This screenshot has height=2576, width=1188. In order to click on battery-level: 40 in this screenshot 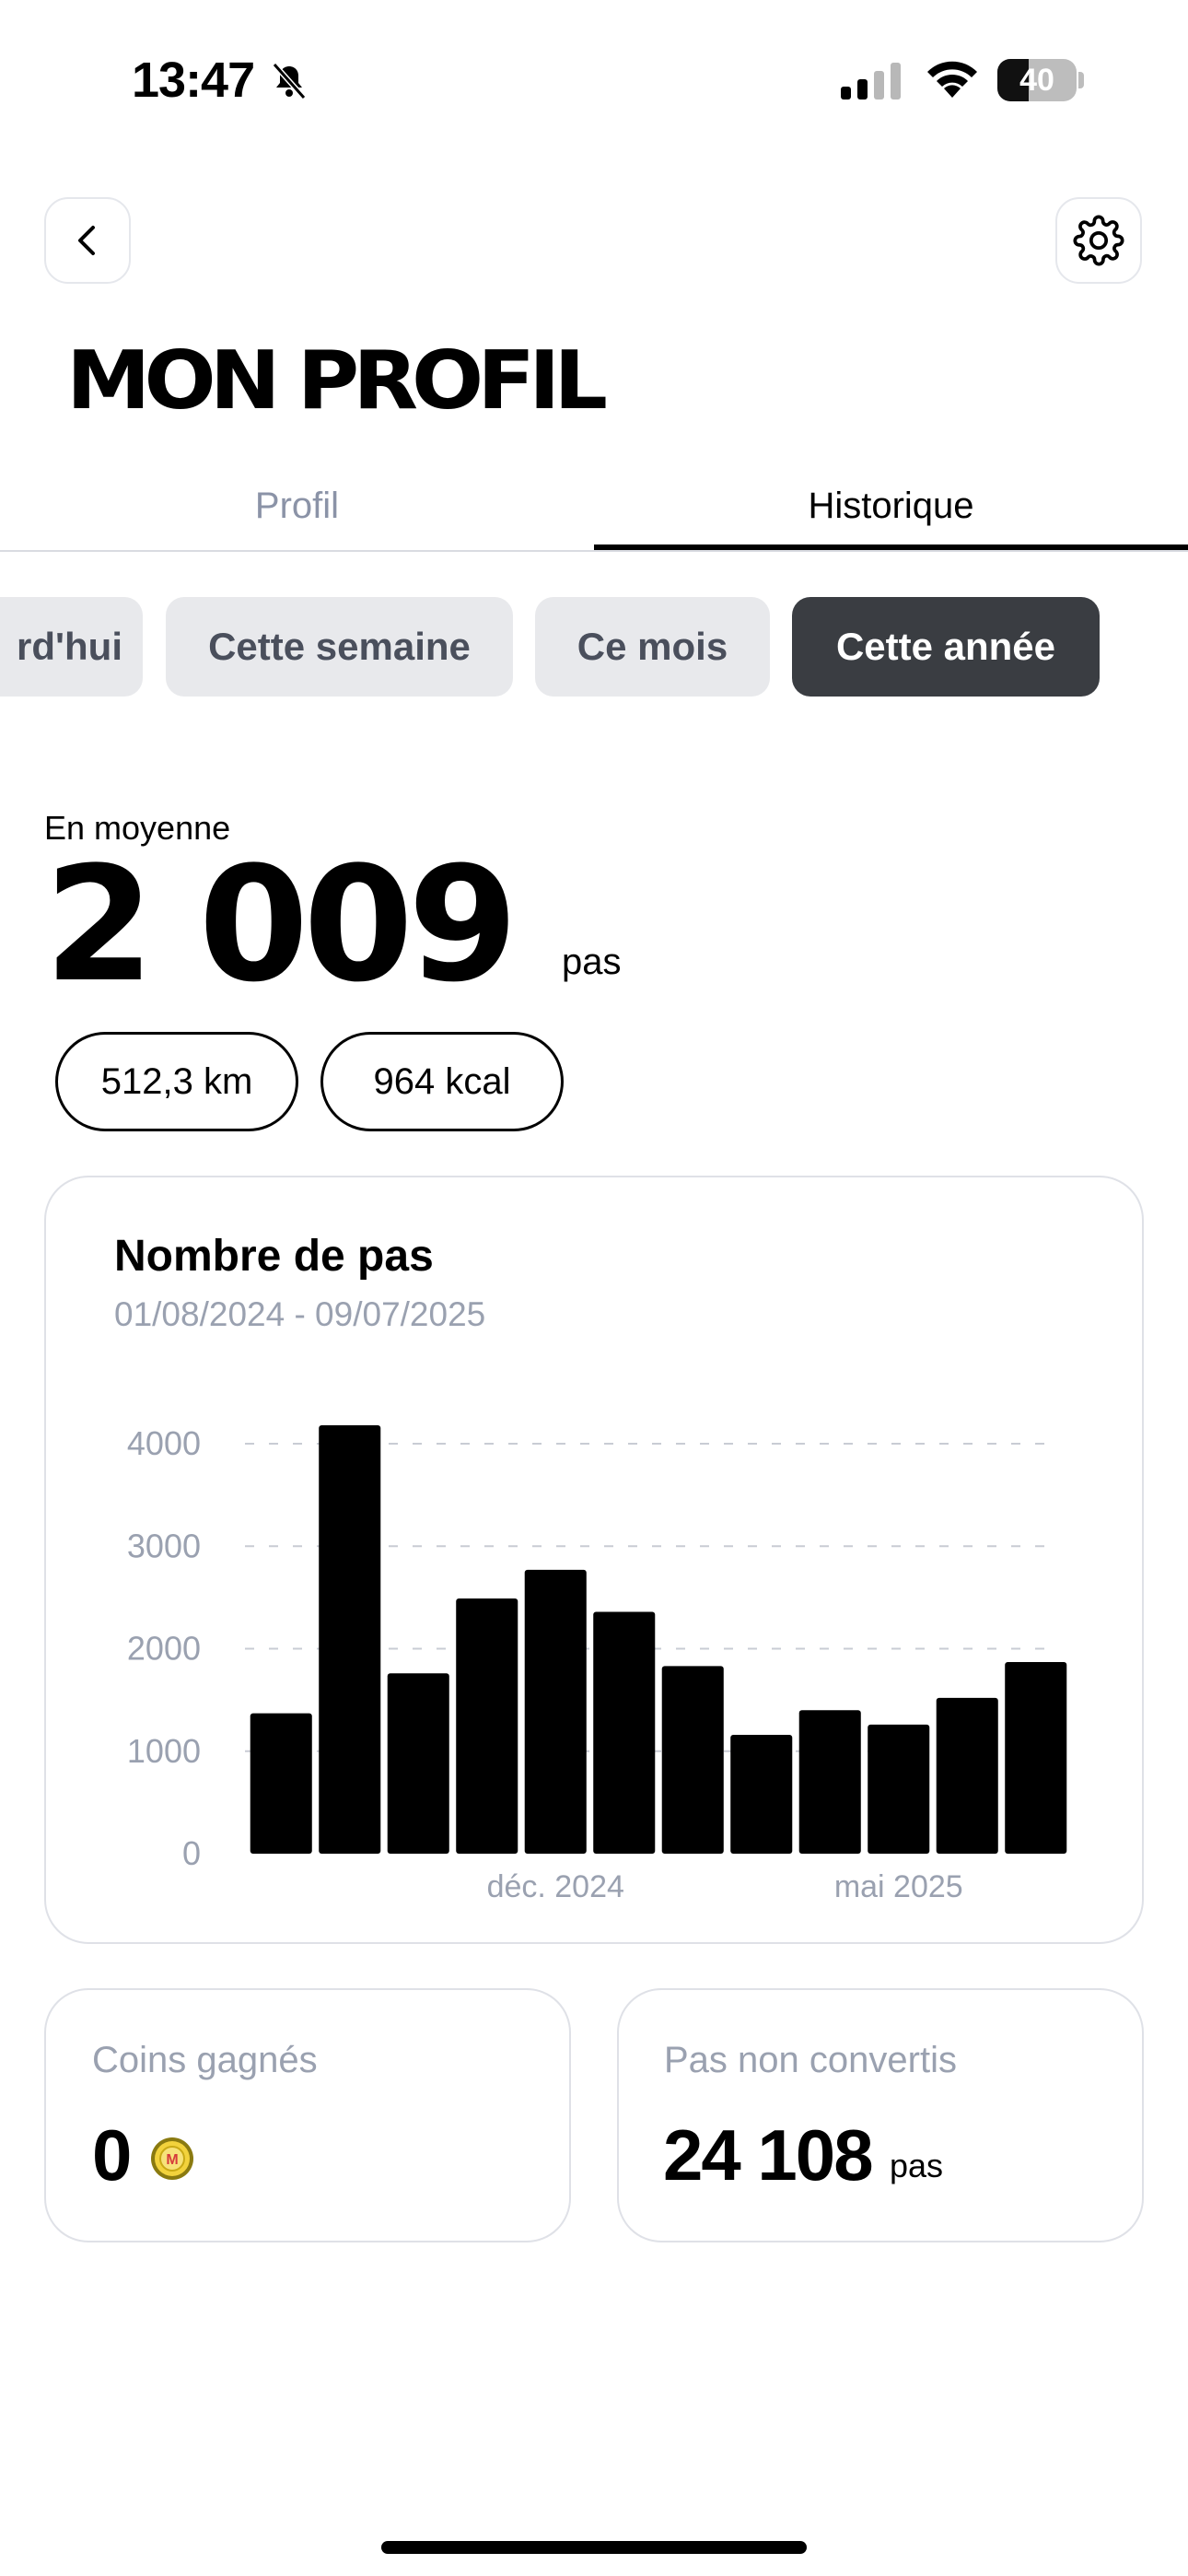, I will do `click(1036, 80)`.